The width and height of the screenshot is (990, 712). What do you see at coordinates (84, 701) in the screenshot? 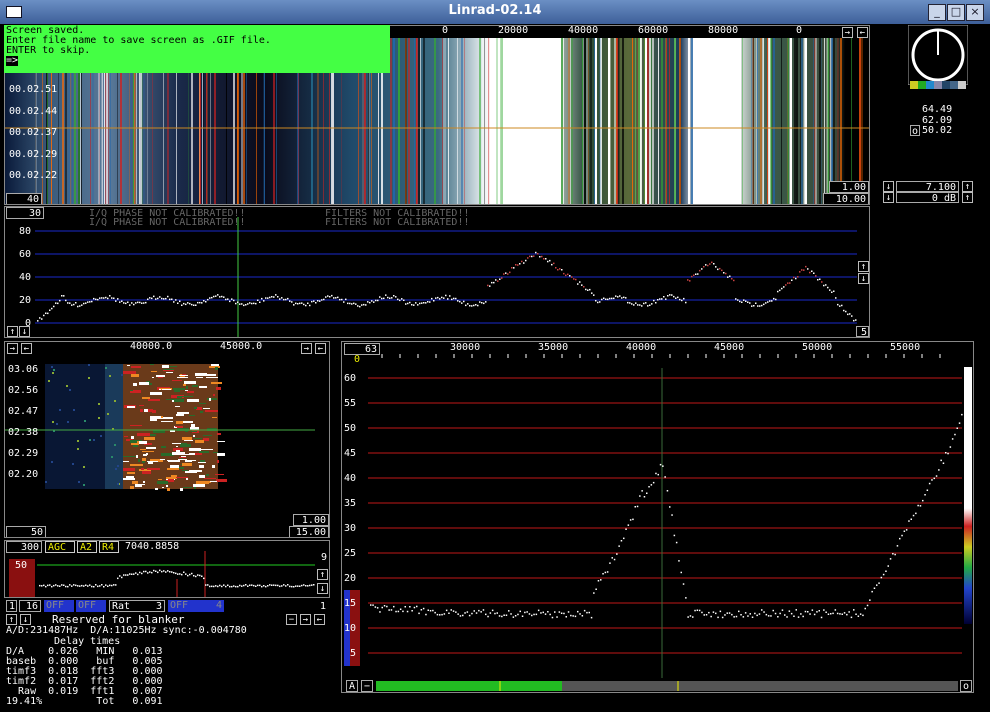
I see `delay-row: 19.41% Tot 0.091` at bounding box center [84, 701].